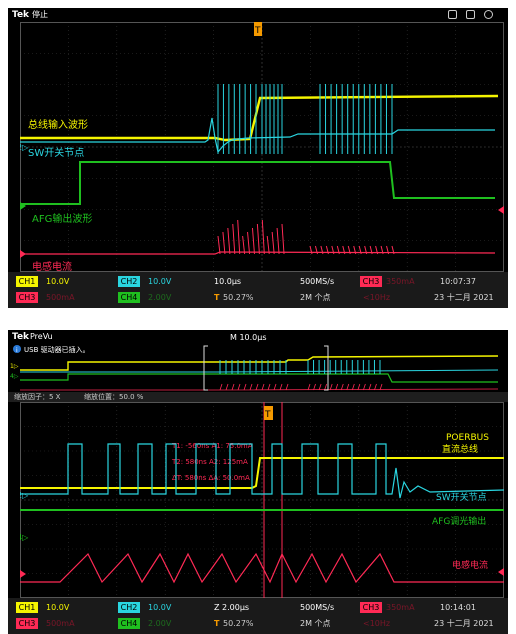  What do you see at coordinates (258, 15) in the screenshot?
I see `top-status-bar: Tek 停止` at bounding box center [258, 15].